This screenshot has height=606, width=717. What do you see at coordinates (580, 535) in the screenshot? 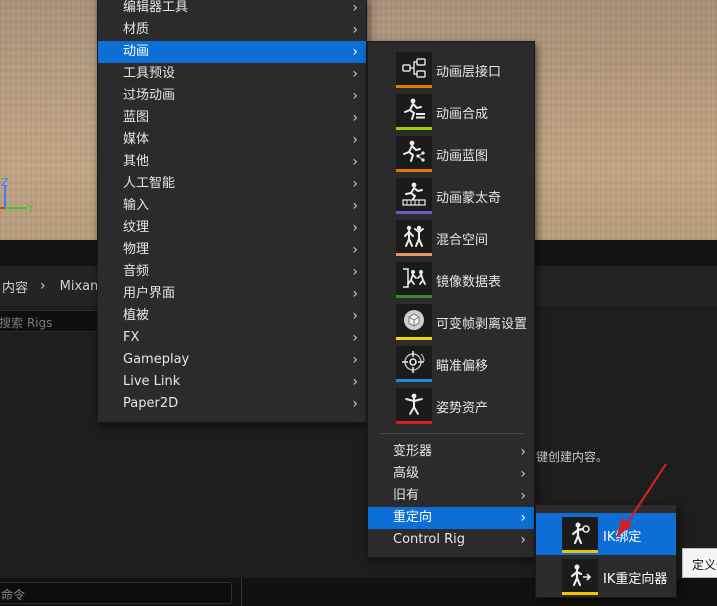
I see `ik-rig-icon` at bounding box center [580, 535].